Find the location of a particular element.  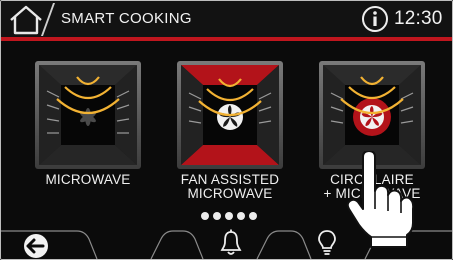

page-indicator is located at coordinates (231, 217).